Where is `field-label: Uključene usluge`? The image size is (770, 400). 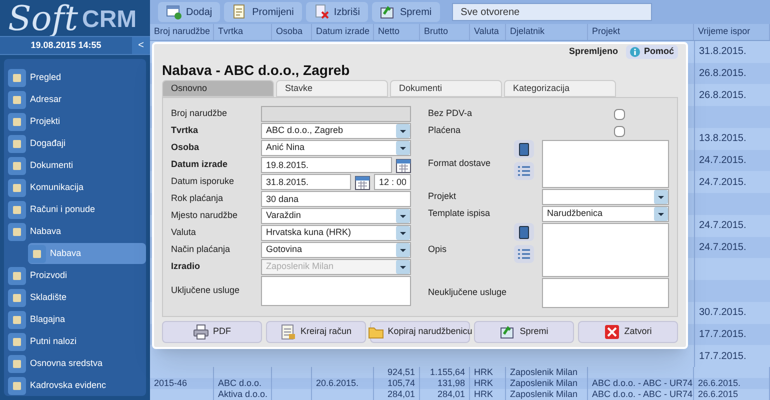 field-label: Uključene usluge is located at coordinates (206, 291).